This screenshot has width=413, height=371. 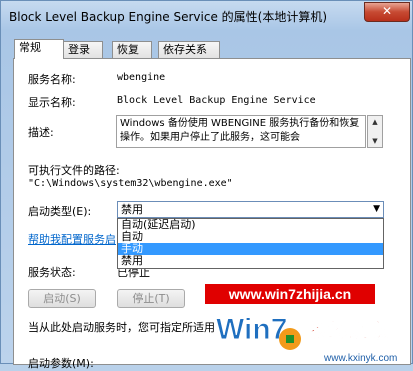 I want to click on tab-general: 常规, so click(x=39, y=49).